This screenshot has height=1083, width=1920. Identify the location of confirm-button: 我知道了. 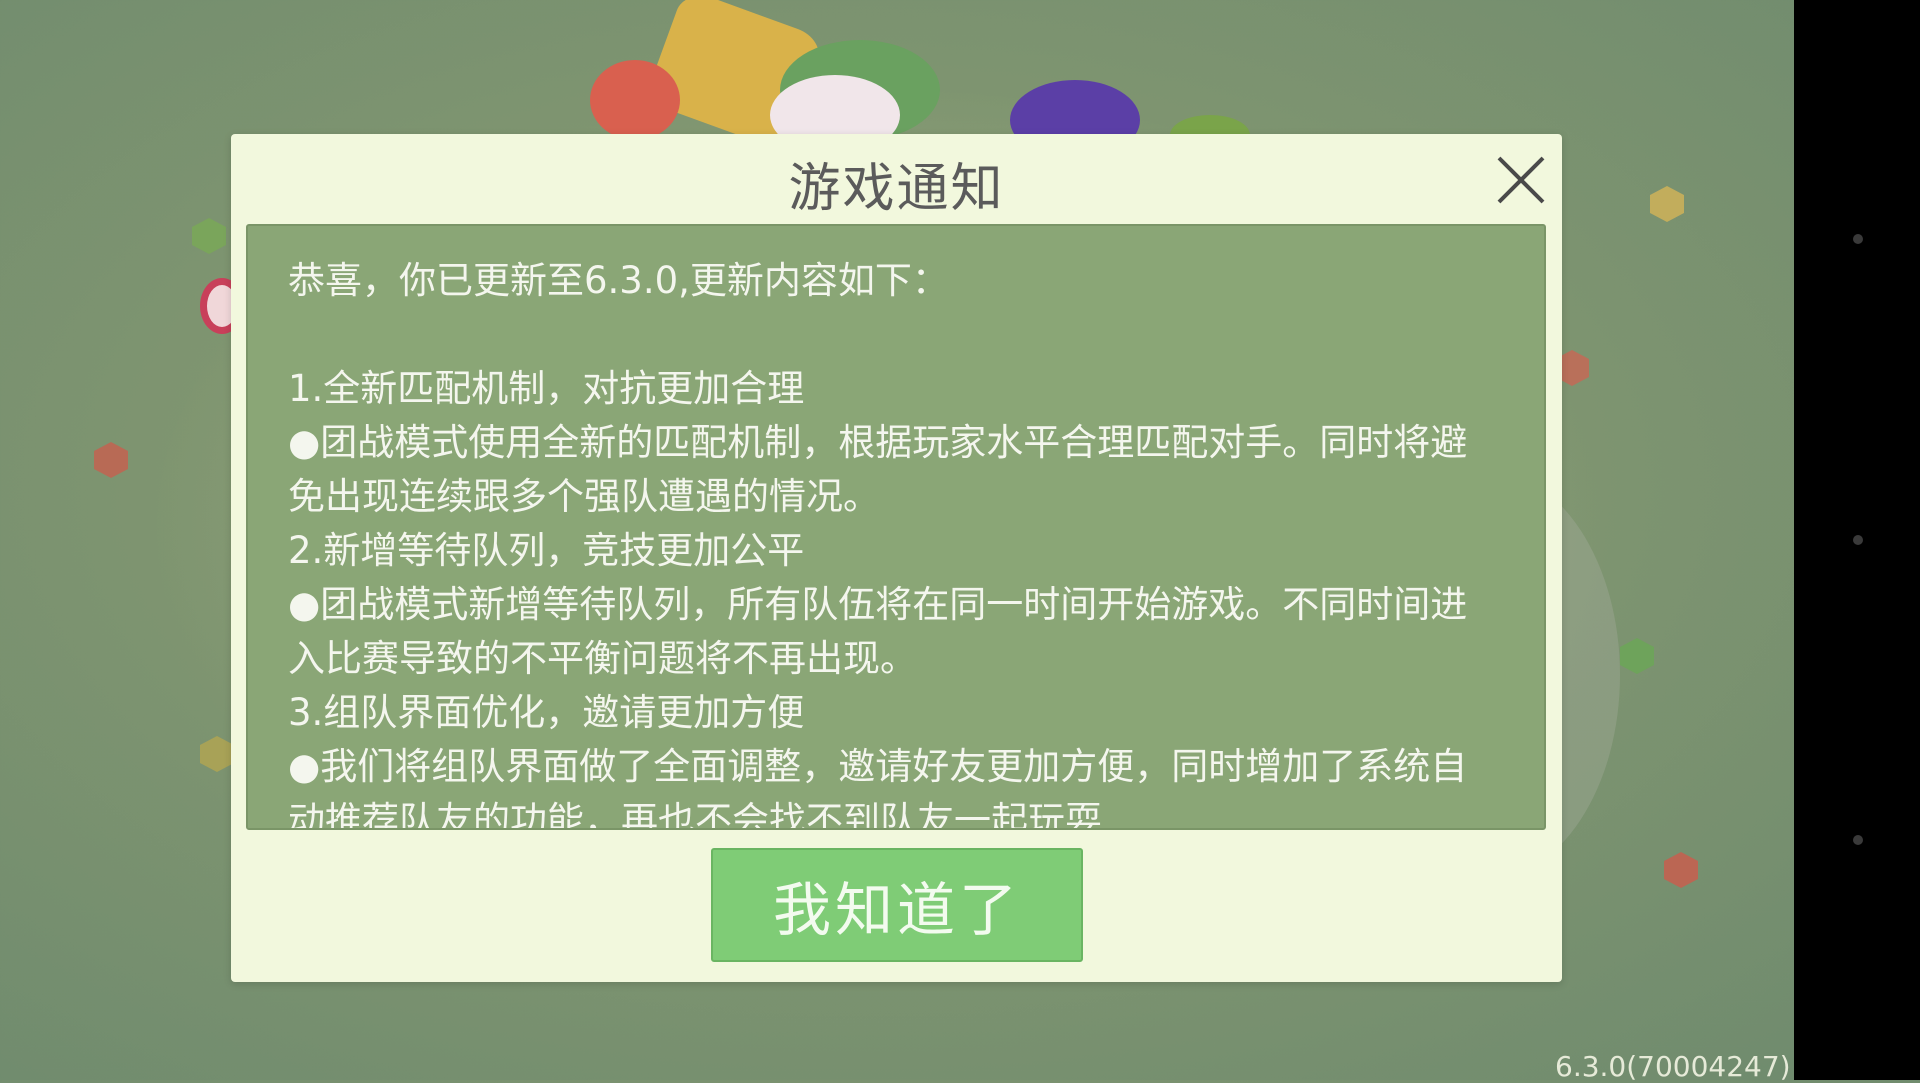
(897, 905).